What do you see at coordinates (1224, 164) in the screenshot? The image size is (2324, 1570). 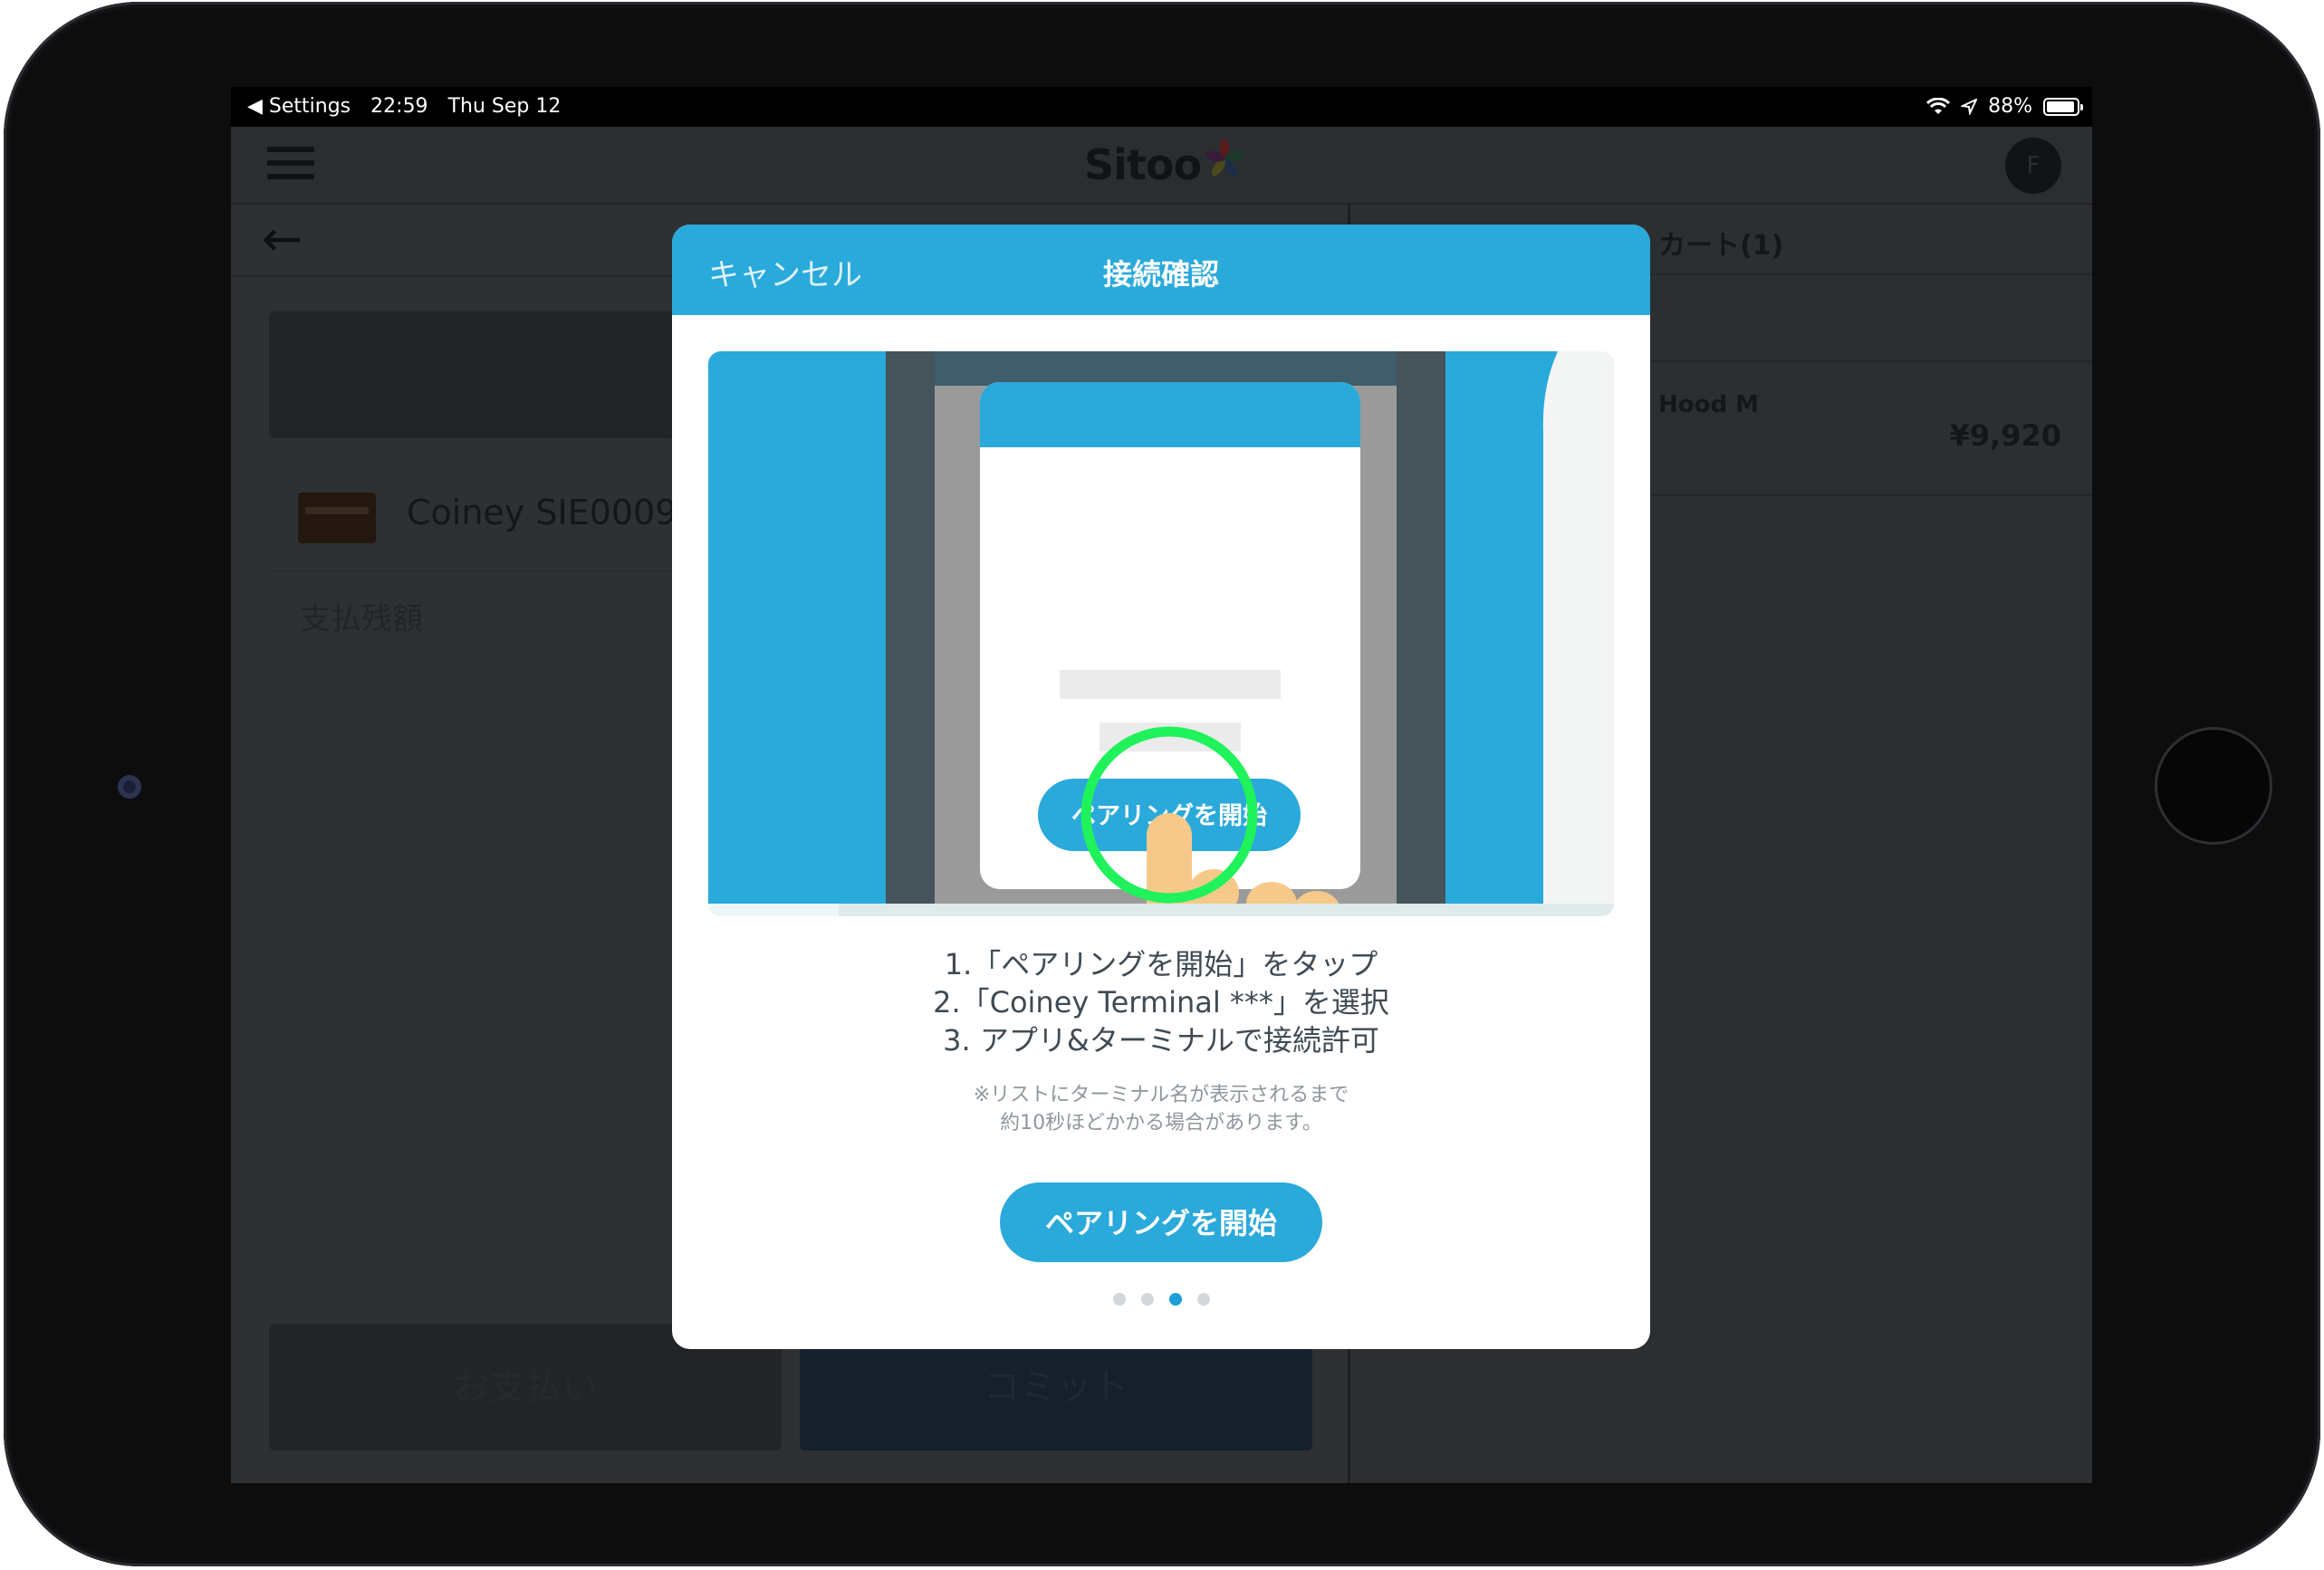 I see `star-icon` at bounding box center [1224, 164].